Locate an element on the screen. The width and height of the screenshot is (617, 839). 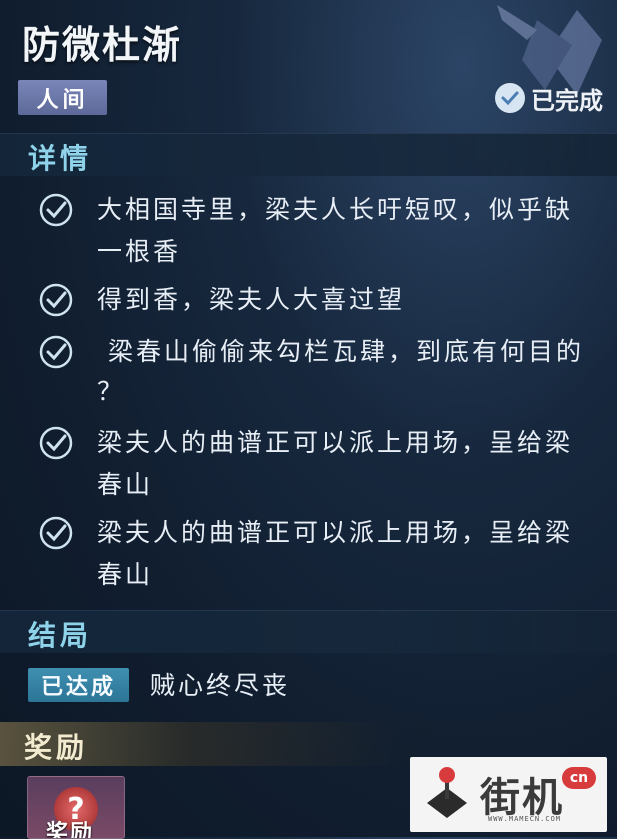
task-text-line: 梁春山偷偷来勾栏瓦肆，到底有何目的 is located at coordinates (340, 351).